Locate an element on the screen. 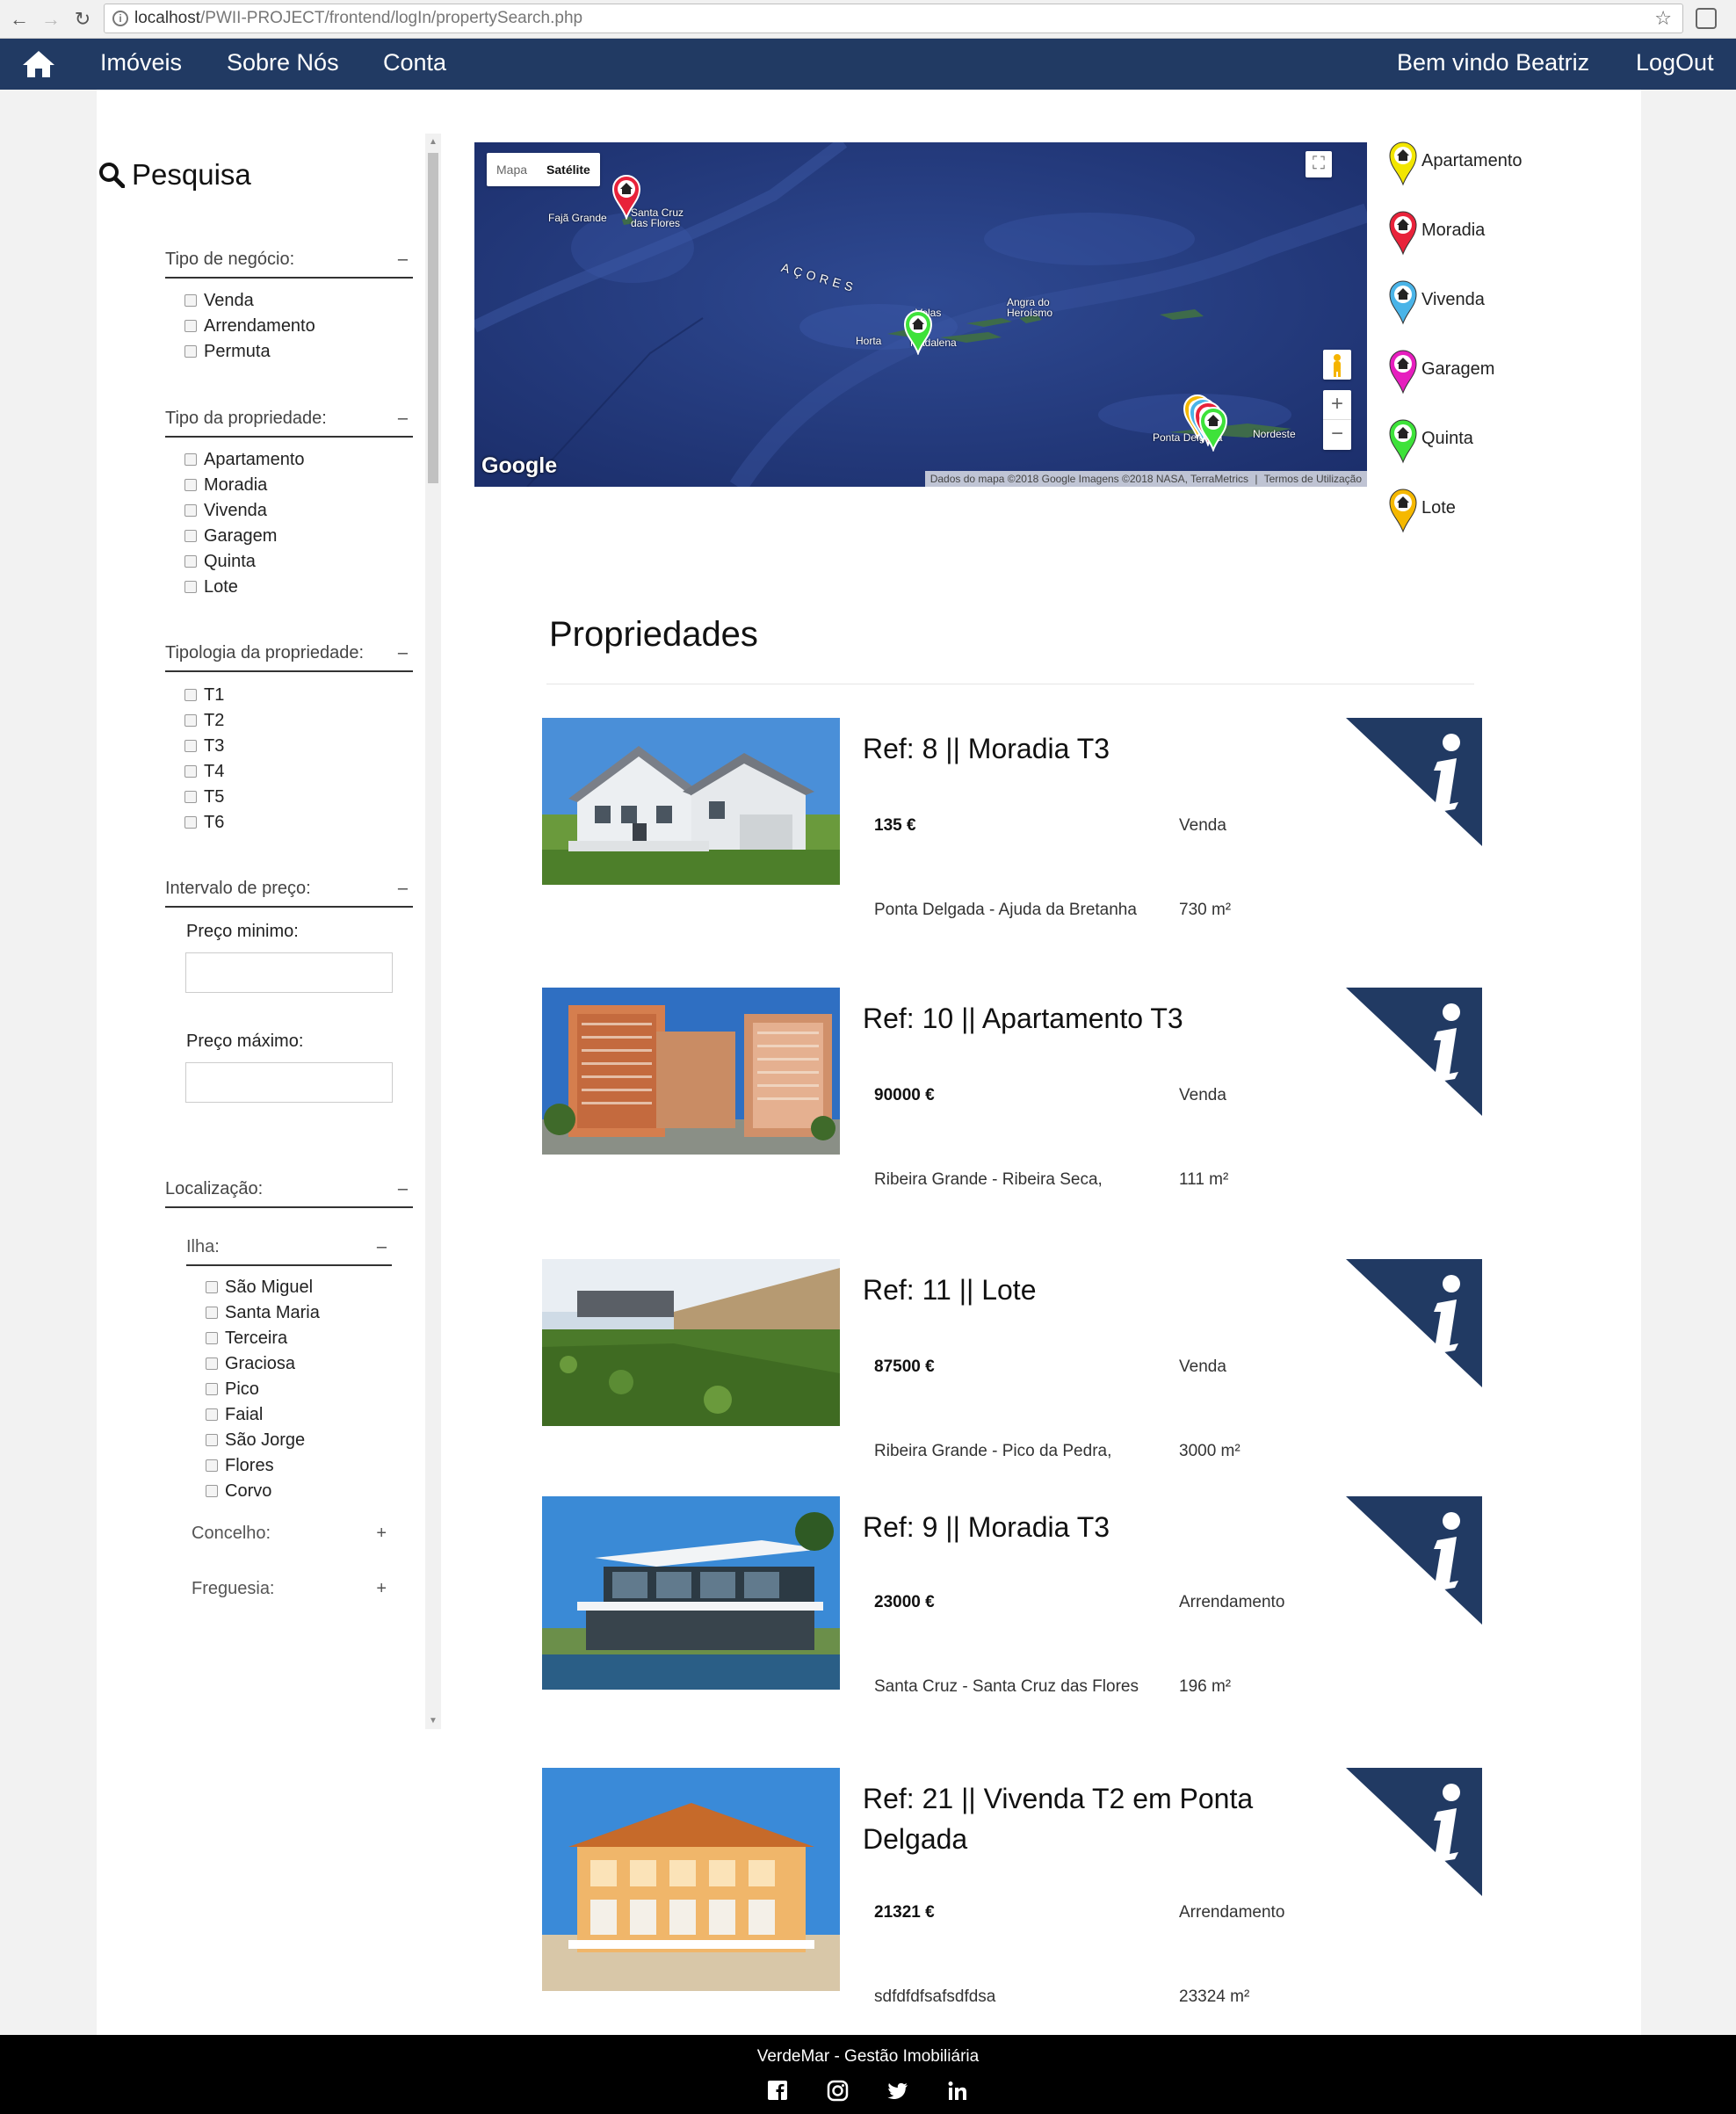 The image size is (1736, 2114). twitter-icon is located at coordinates (898, 2091).